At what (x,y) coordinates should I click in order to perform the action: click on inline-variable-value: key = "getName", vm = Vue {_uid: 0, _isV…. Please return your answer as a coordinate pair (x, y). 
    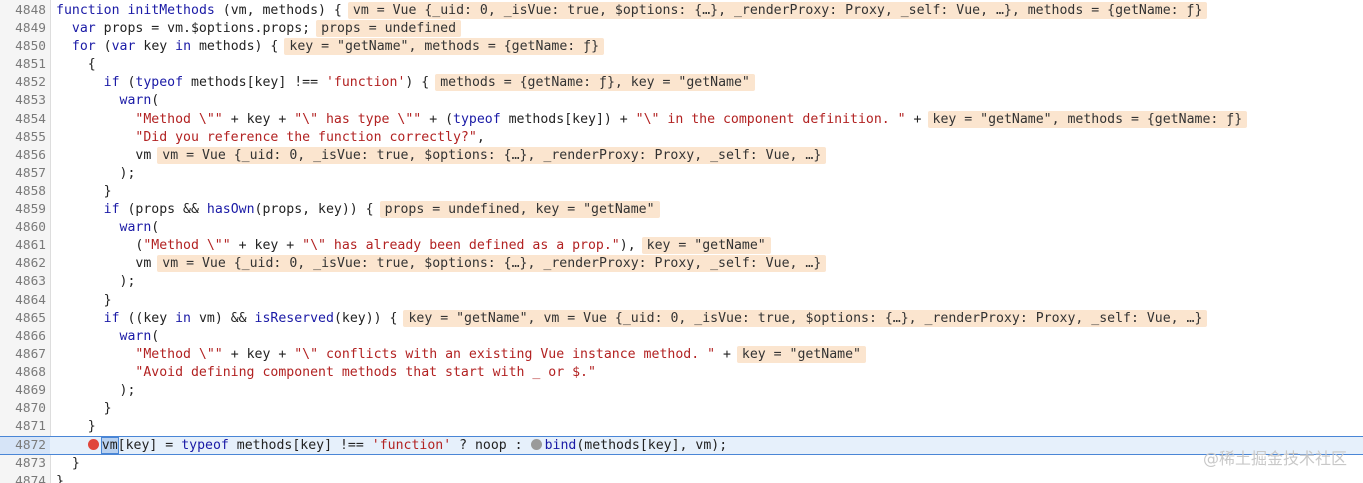
    Looking at the image, I should click on (805, 318).